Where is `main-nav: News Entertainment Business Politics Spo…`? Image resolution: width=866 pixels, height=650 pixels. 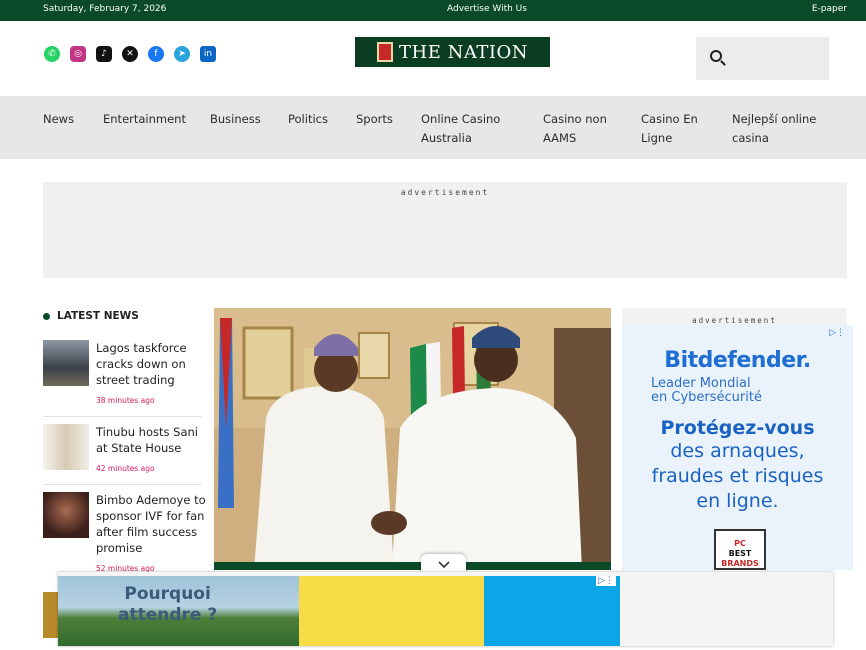
main-nav: News Entertainment Business Politics Spo… is located at coordinates (433, 127).